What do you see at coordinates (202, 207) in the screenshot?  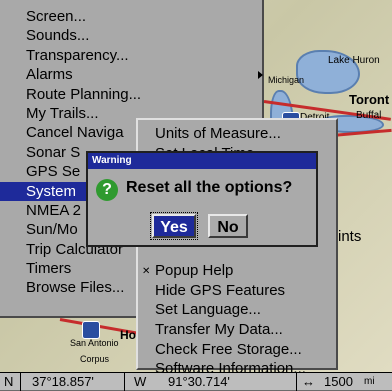 I see `dialog-body: ? Reset all the options? Yes No` at bounding box center [202, 207].